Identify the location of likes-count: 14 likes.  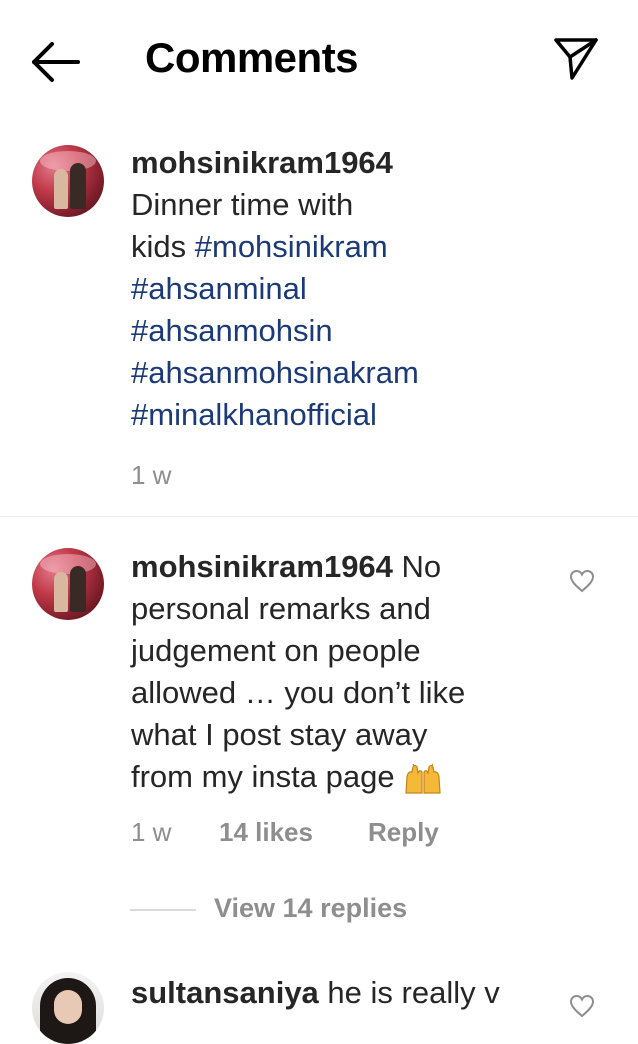
(266, 832).